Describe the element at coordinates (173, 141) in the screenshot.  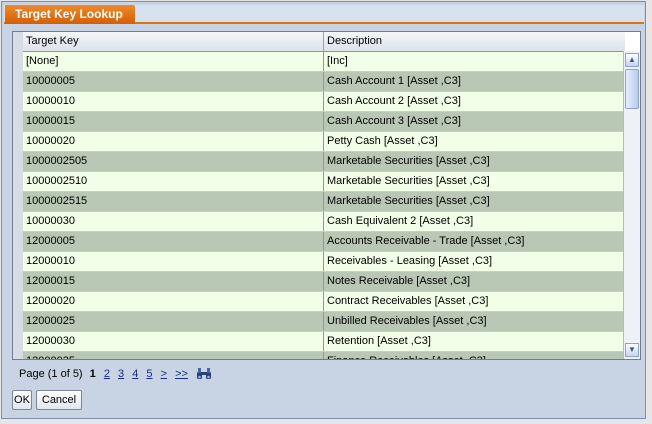
I see `cell-target-key: 10000020` at that location.